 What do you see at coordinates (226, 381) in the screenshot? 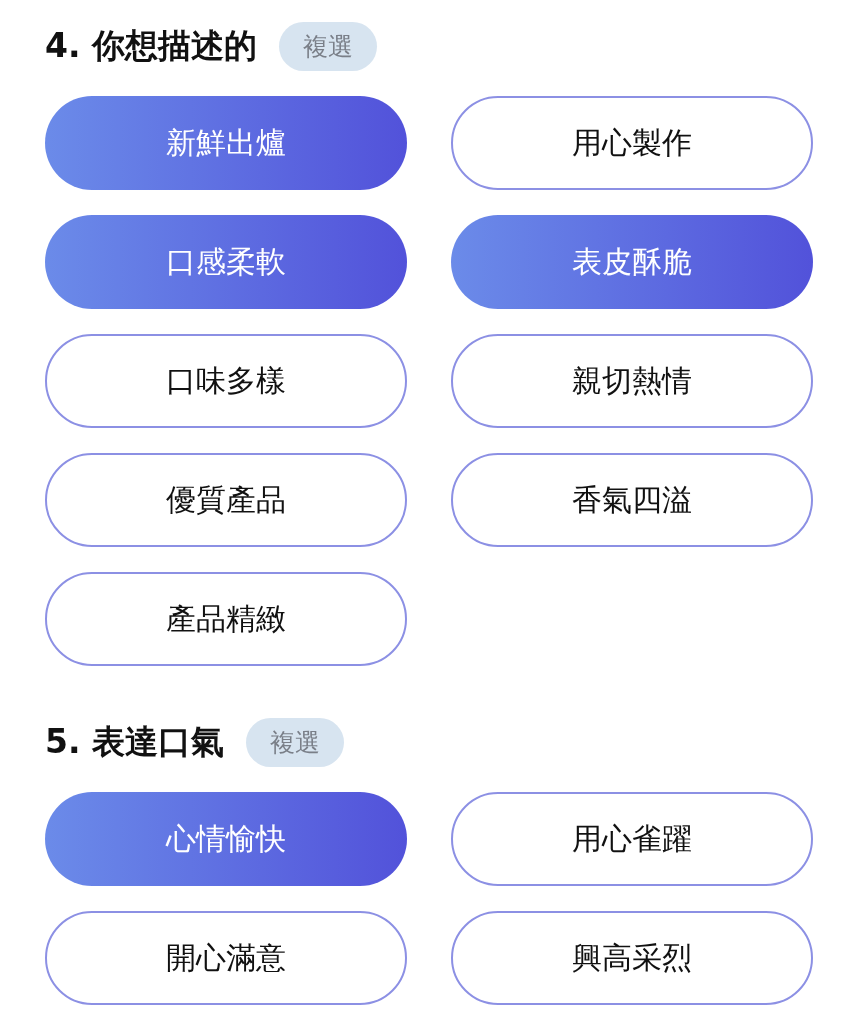
I see `option-button: 口味多樣` at bounding box center [226, 381].